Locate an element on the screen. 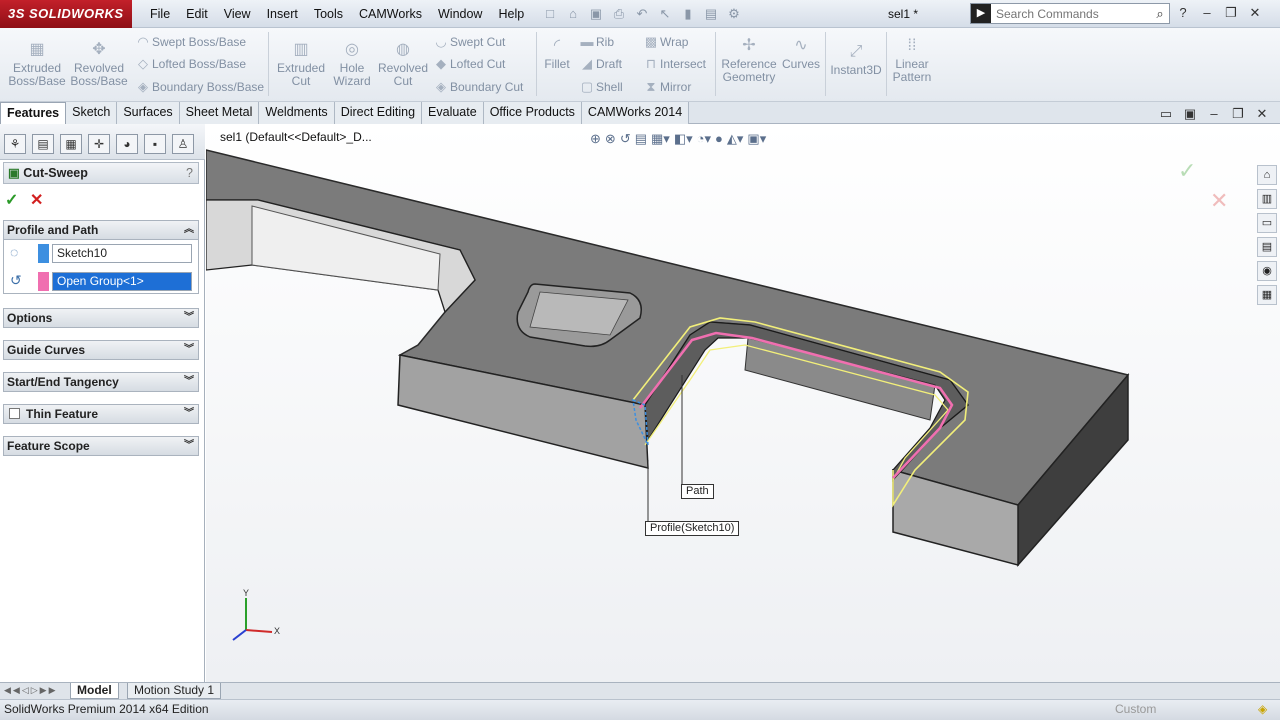 Image resolution: width=1280 pixels, height=720 pixels. undo-icon: ↶ is located at coordinates (642, 14).